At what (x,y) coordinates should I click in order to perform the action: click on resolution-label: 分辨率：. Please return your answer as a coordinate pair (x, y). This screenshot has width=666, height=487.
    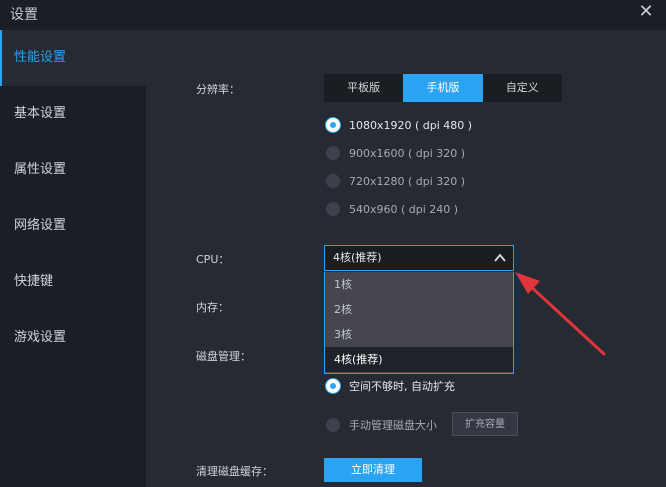
    Looking at the image, I should click on (218, 89).